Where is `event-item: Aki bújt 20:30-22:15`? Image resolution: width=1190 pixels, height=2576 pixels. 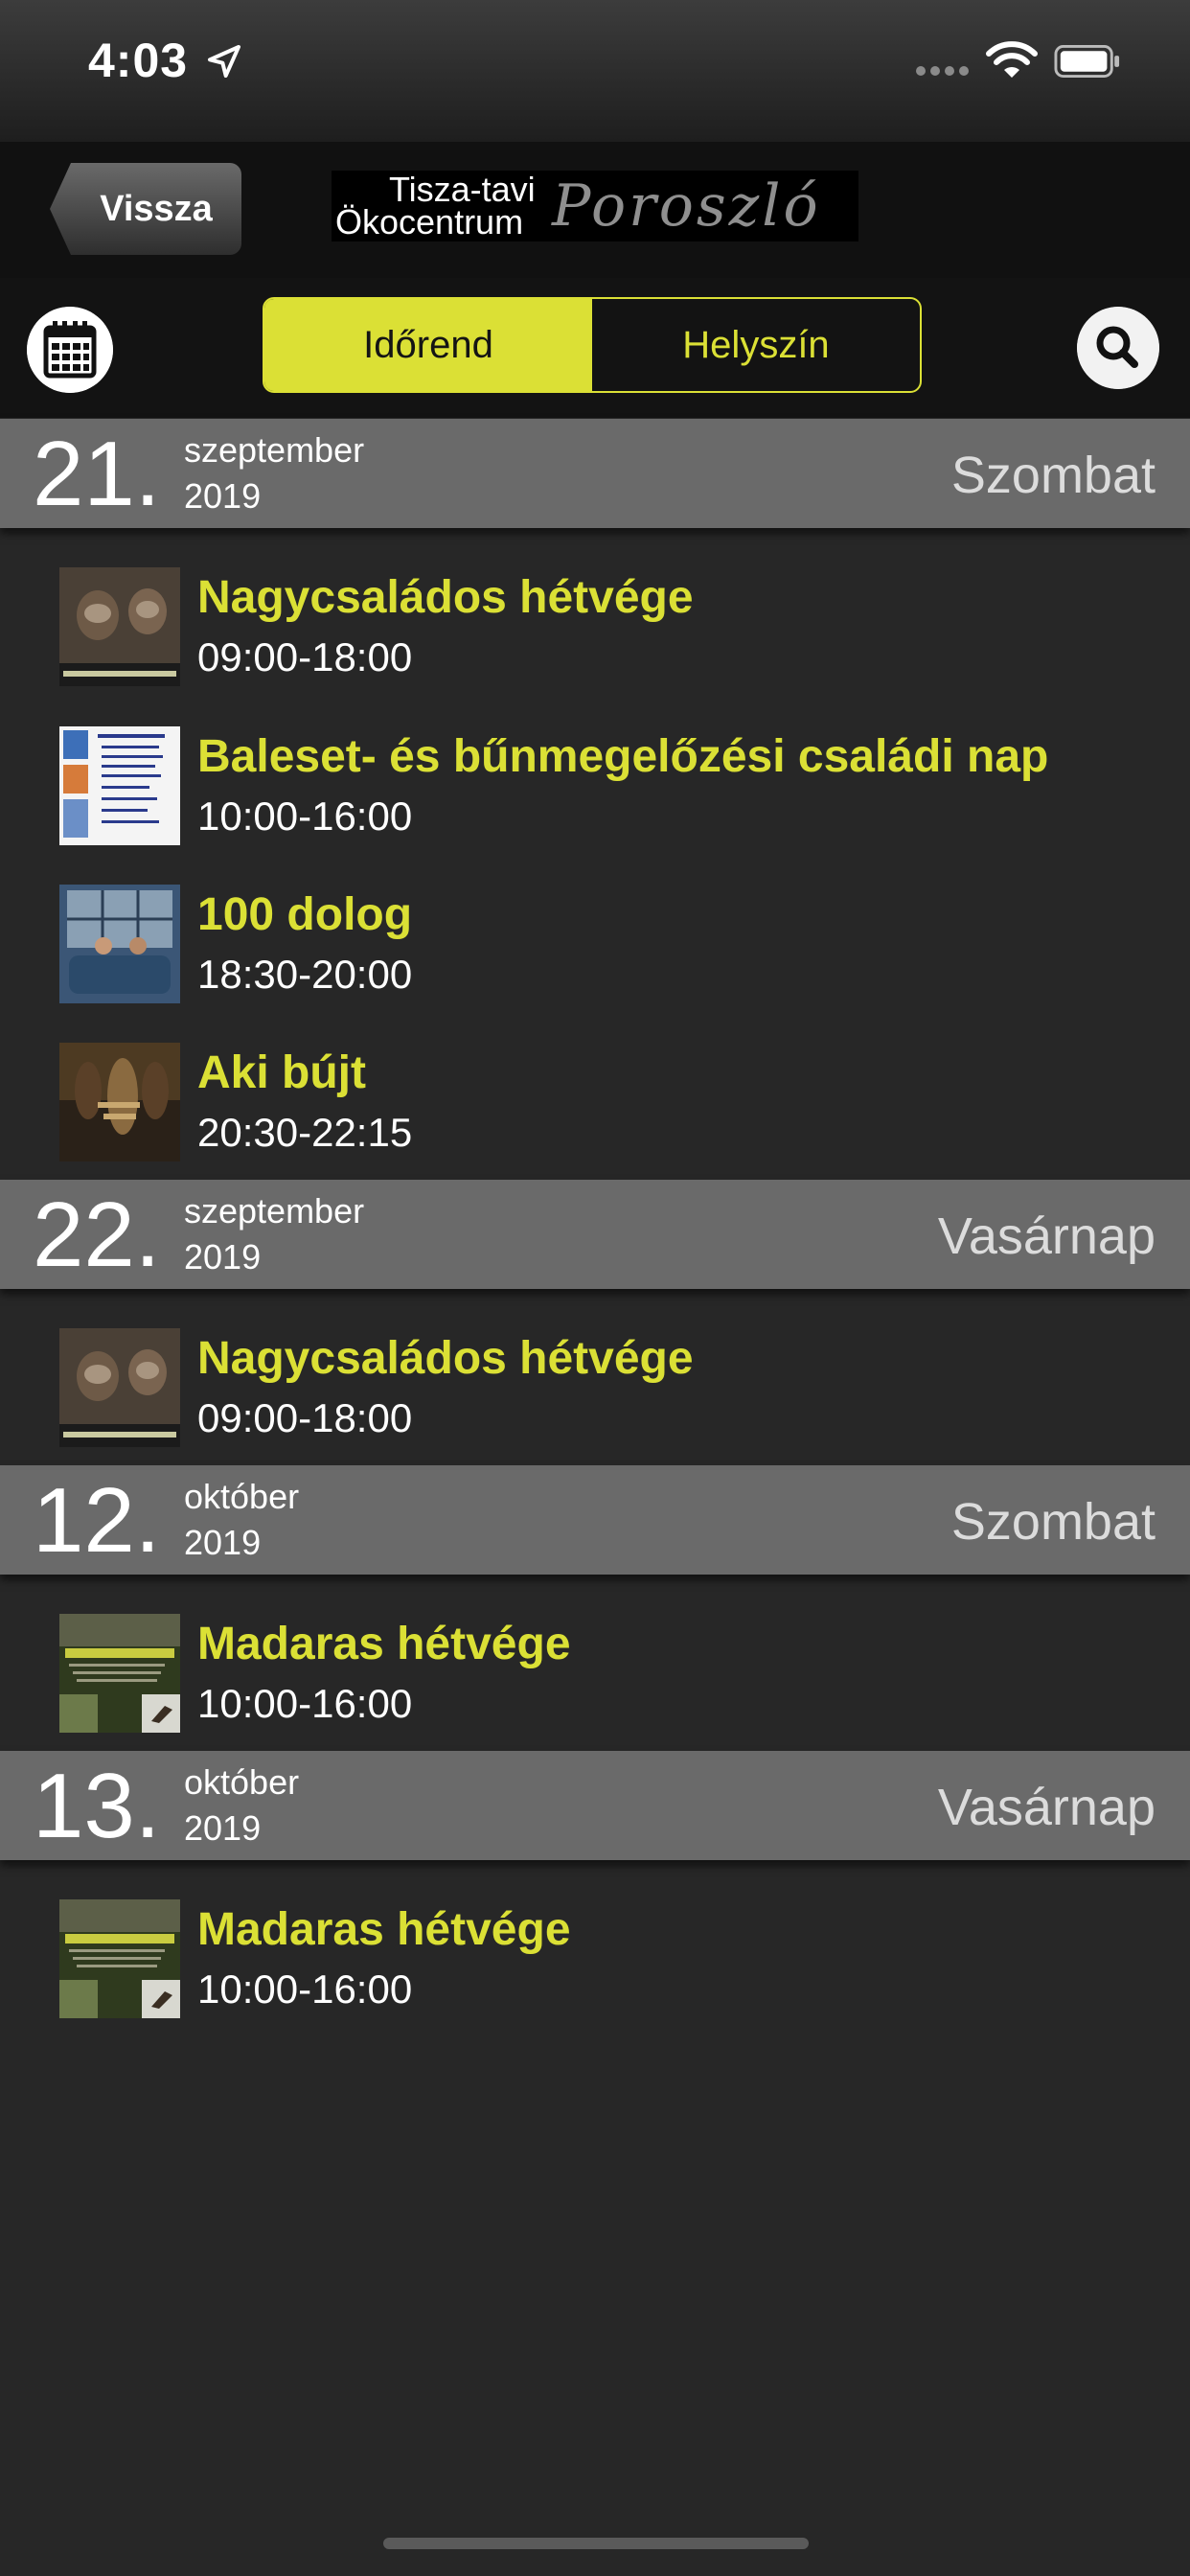 event-item: Aki bújt 20:30-22:15 is located at coordinates (595, 1114).